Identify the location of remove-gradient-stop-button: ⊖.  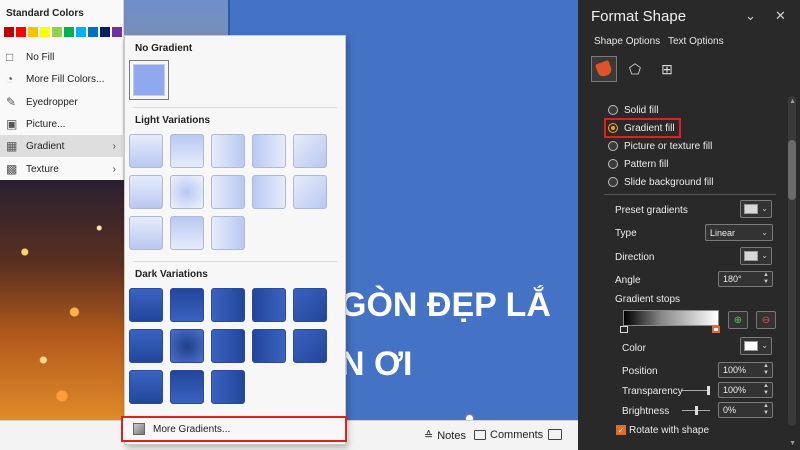
(766, 320).